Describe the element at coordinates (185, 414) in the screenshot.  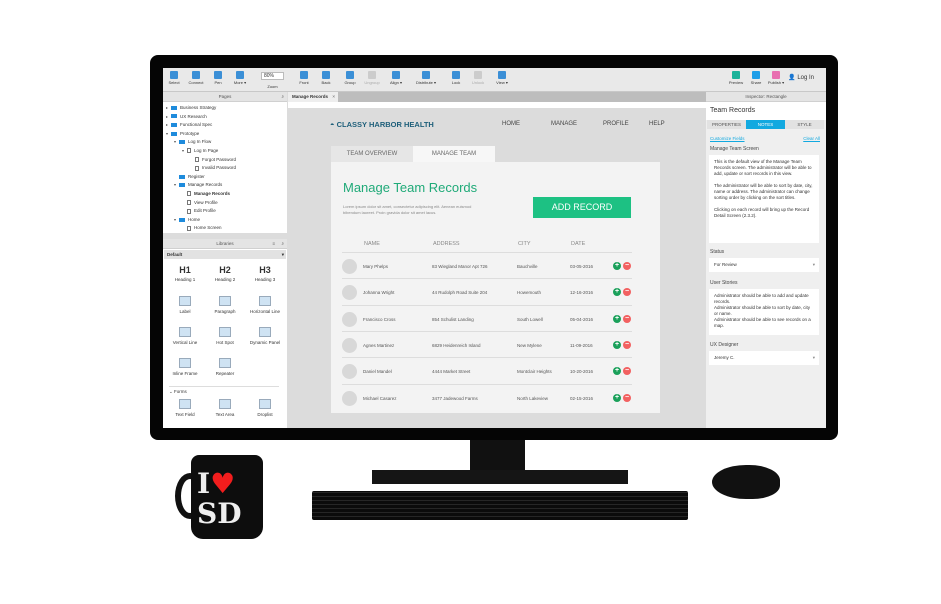
I see `library-item-label: Text Field` at that location.